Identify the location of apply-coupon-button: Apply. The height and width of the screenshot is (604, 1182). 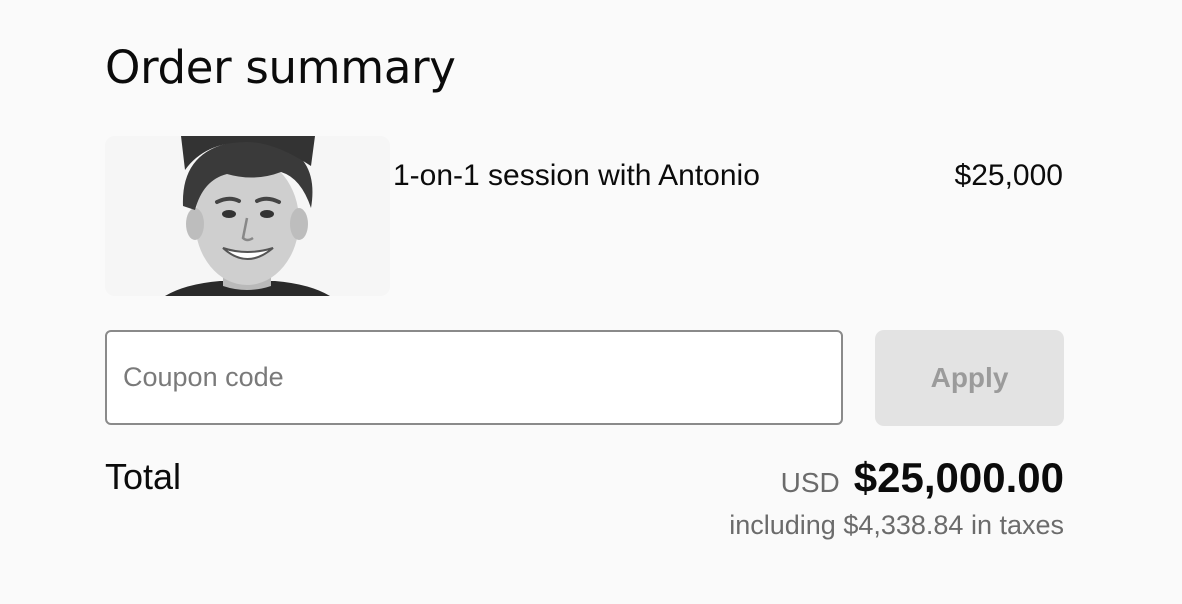
(969, 378).